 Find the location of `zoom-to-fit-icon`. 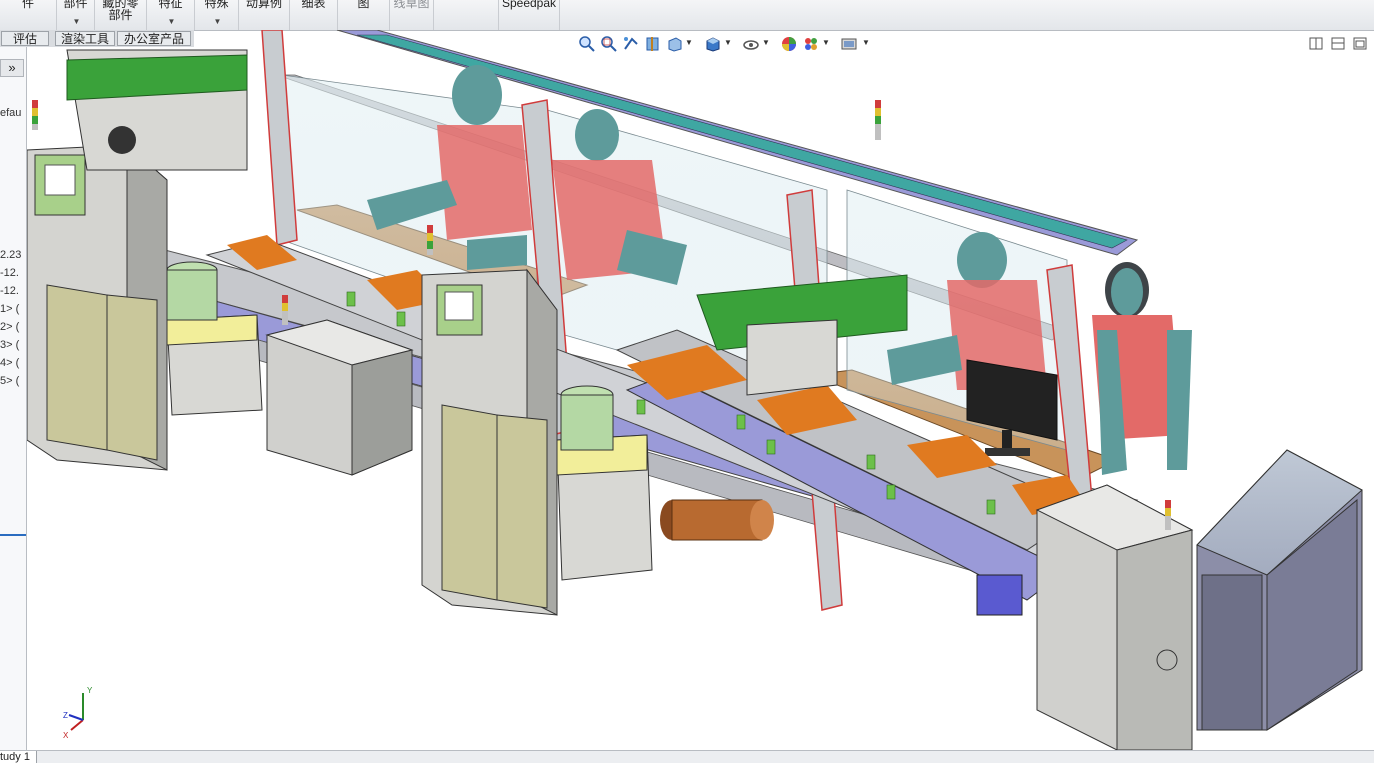

zoom-to-fit-icon is located at coordinates (587, 44).